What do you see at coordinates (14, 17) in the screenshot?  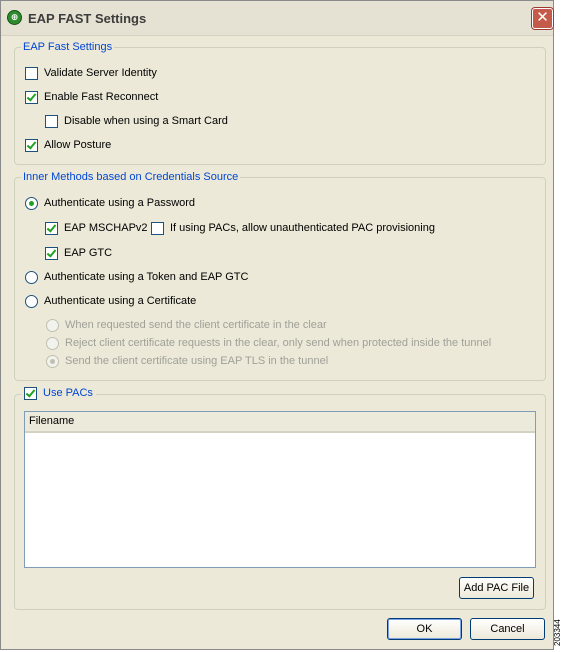 I see `cisco-app-icon: ⊕` at bounding box center [14, 17].